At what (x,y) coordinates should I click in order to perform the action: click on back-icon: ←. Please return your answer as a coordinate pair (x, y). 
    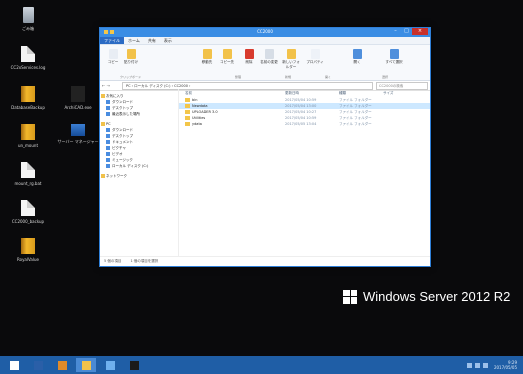
    Looking at the image, I should click on (103, 85).